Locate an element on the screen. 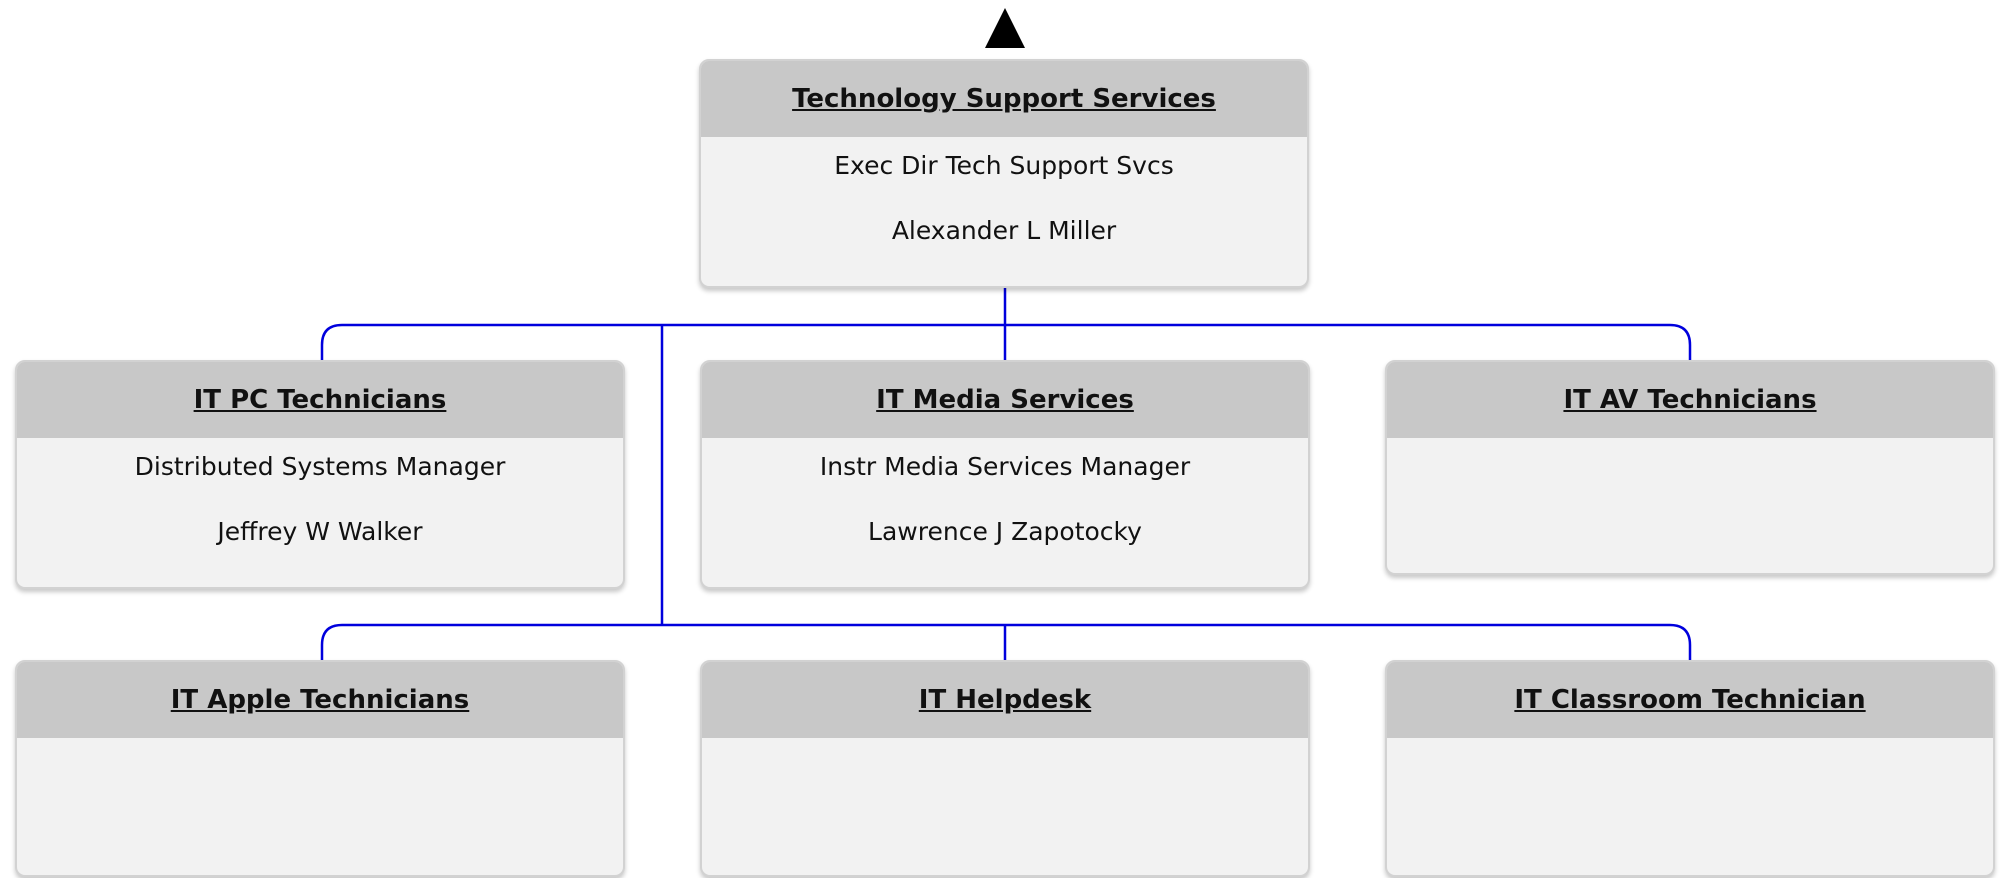 The width and height of the screenshot is (2000, 878). org-node-title: IT Media Services is located at coordinates (1005, 400).